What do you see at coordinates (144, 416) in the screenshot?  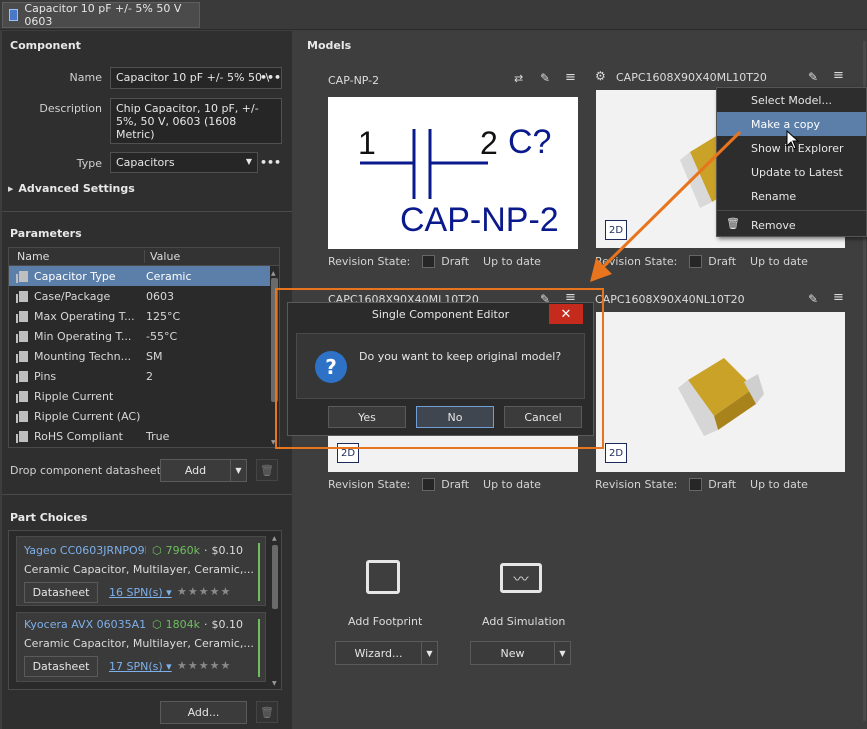 I see `table-row: Ripple Current (AC)` at bounding box center [144, 416].